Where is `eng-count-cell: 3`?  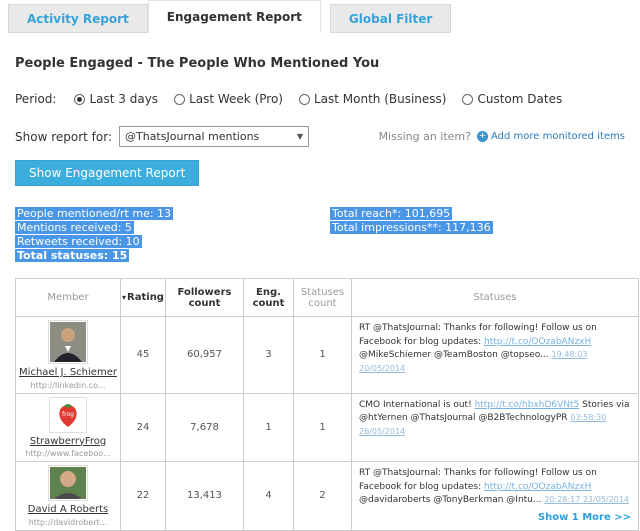 eng-count-cell: 3 is located at coordinates (268, 355).